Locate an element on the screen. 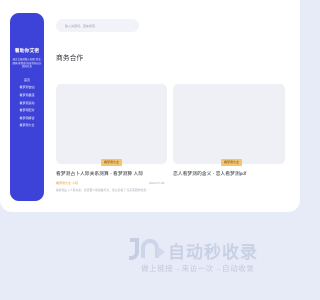 The width and height of the screenshot is (320, 300). sidebar-nav: 首页 看梦测吉凶 看梦测星座 看梦测运动 看梦测配对 看梦测解读 看梦测大全 is located at coordinates (26, 103).